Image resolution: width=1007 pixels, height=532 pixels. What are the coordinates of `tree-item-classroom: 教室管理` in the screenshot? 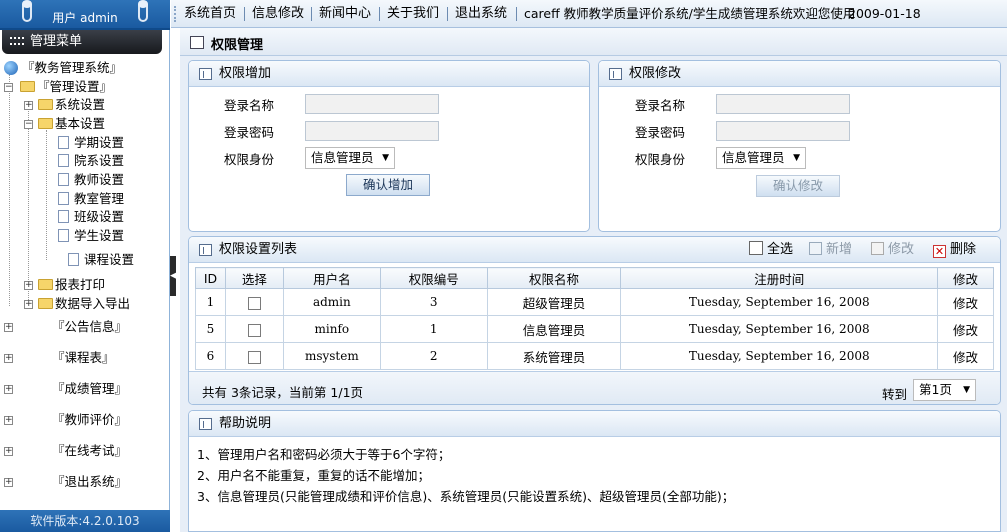 It's located at (91, 199).